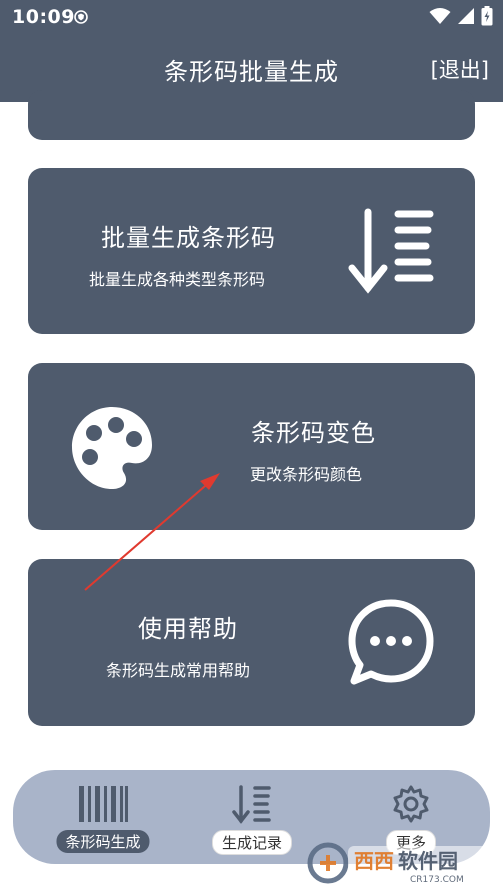 This screenshot has height=894, width=503. I want to click on sort-list-down-icon, so click(251, 804).